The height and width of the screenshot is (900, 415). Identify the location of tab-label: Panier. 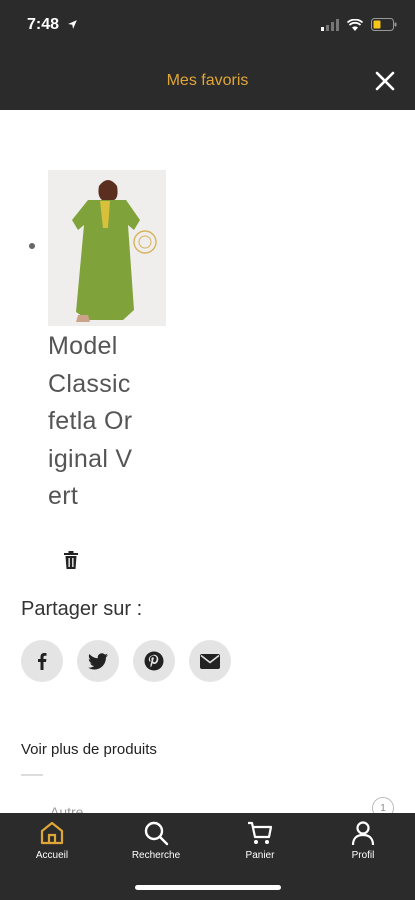
(260, 855).